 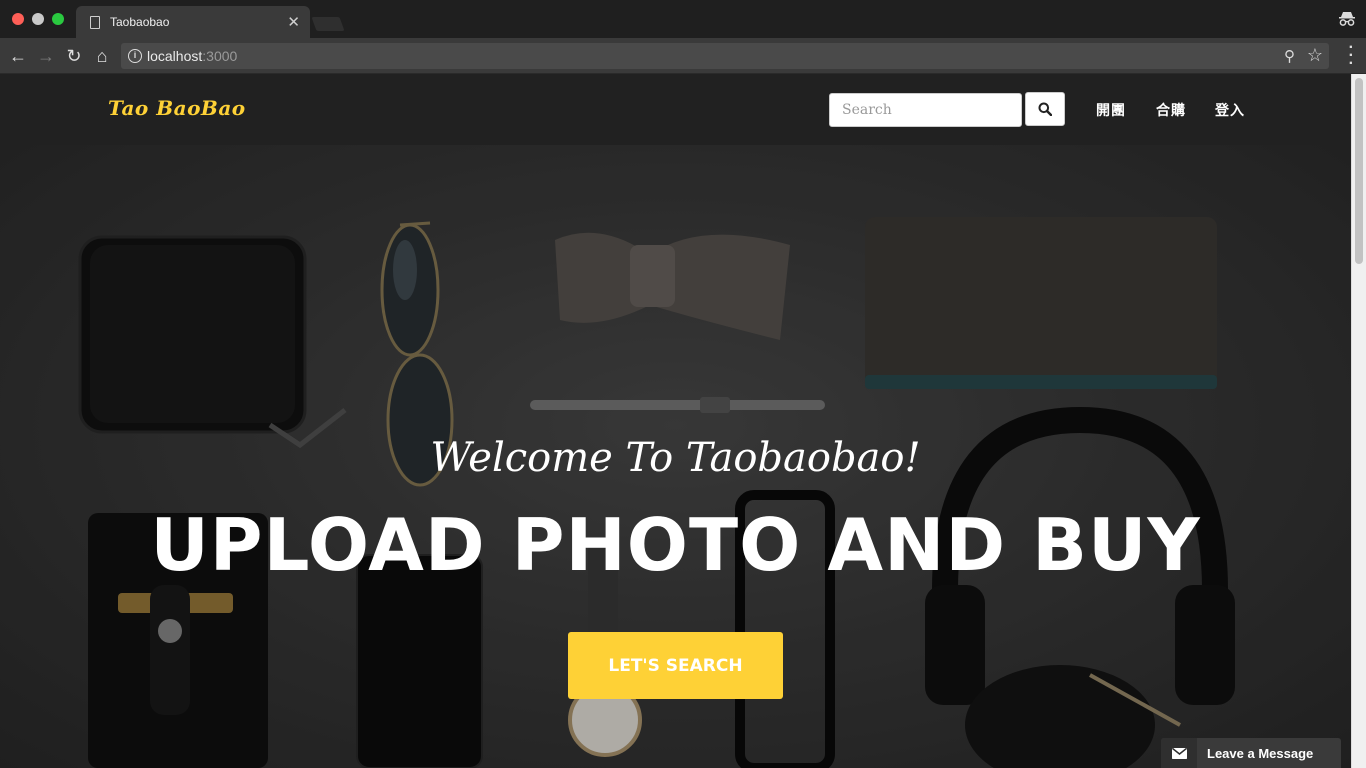 What do you see at coordinates (46, 56) in the screenshot?
I see `forward-arrow-icon: →` at bounding box center [46, 56].